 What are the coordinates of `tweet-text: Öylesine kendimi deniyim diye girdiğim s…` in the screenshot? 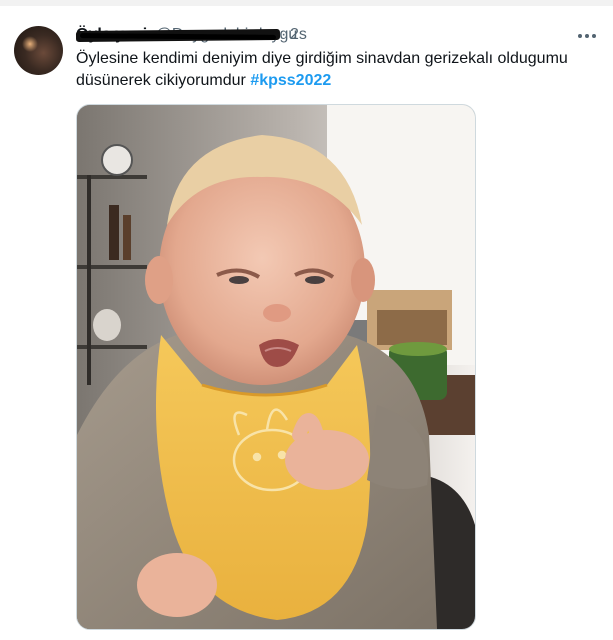 It's located at (326, 70).